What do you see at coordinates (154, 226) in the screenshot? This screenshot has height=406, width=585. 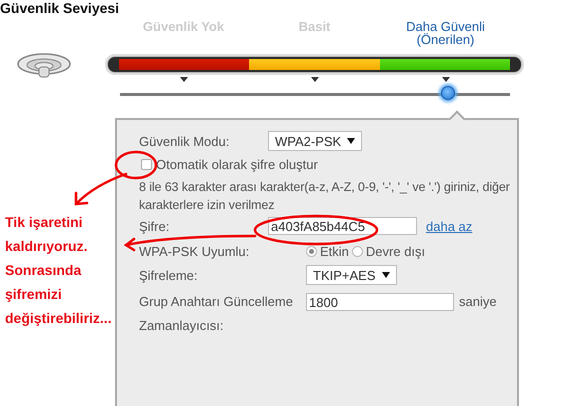 I see `field-label: Şifre:` at bounding box center [154, 226].